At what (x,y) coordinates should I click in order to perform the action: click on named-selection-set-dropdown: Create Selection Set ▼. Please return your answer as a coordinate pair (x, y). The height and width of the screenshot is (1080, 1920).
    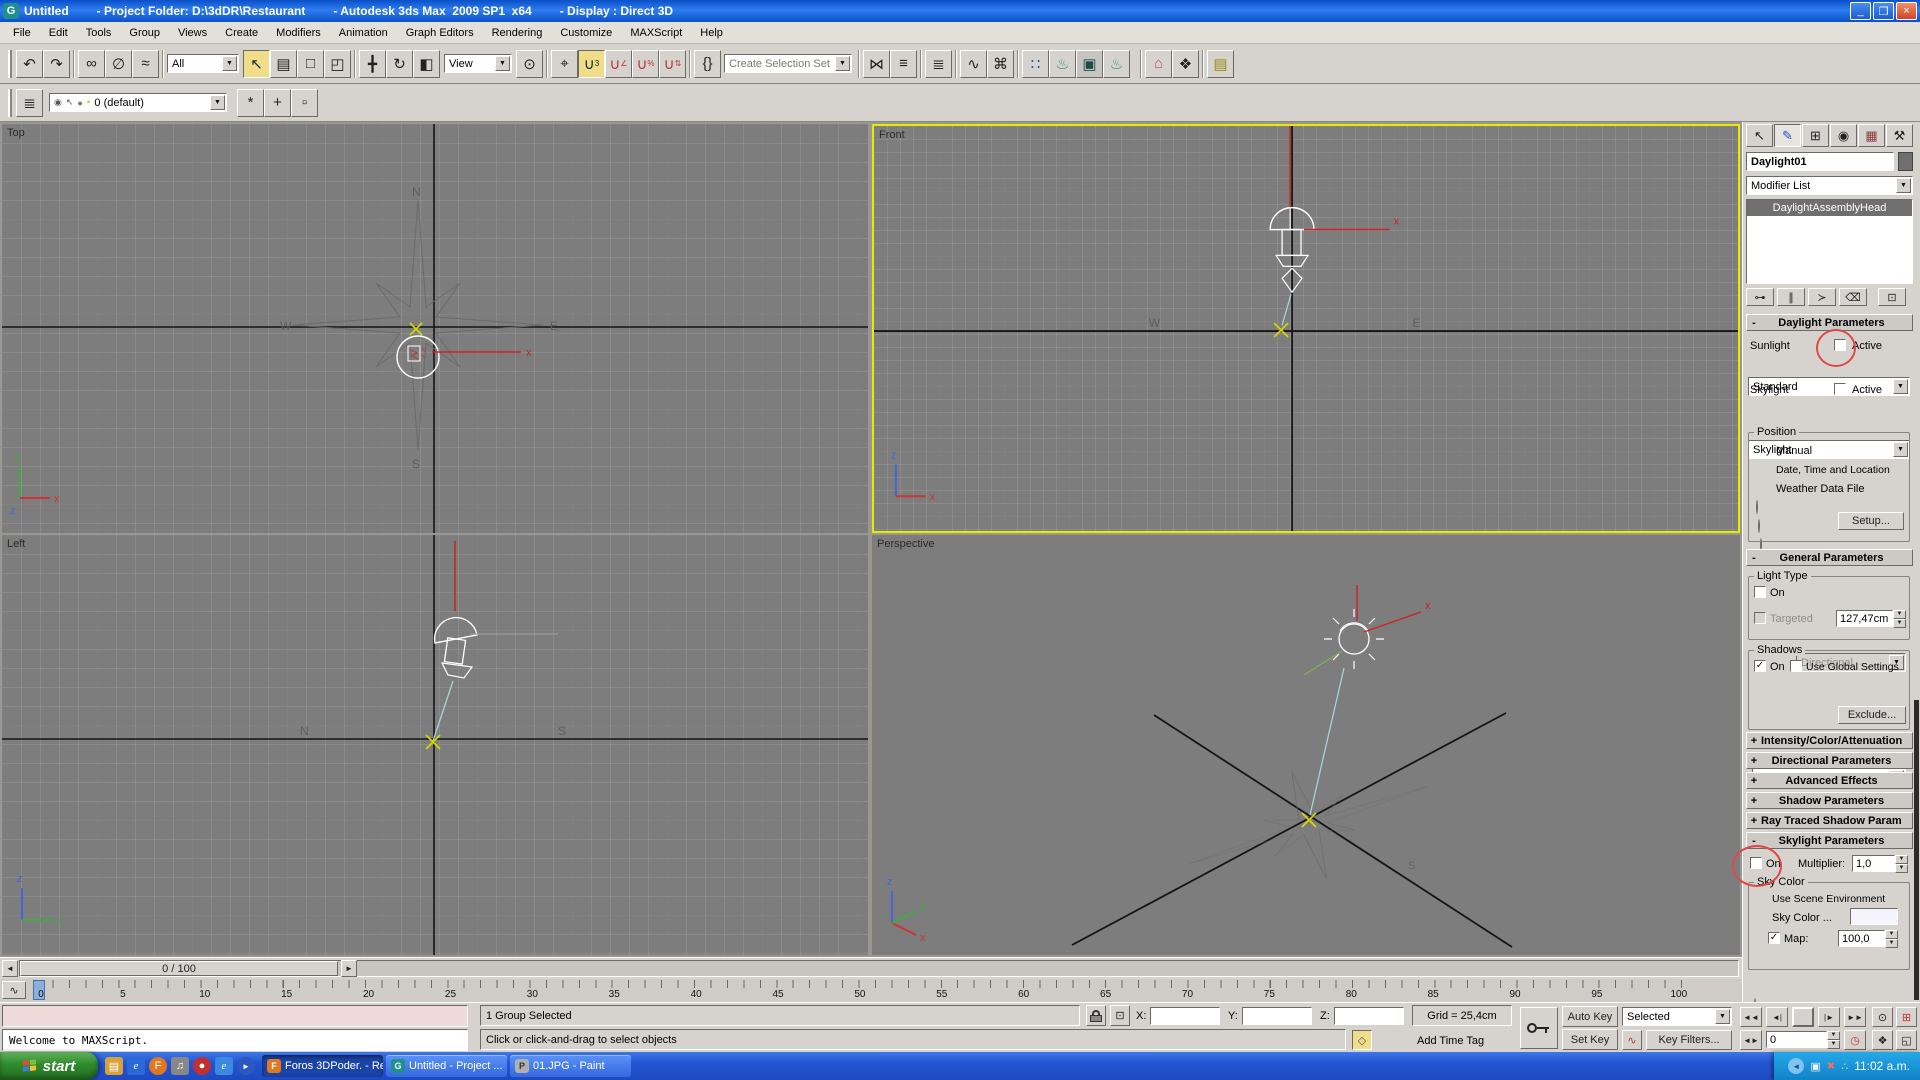
    Looking at the image, I should click on (788, 63).